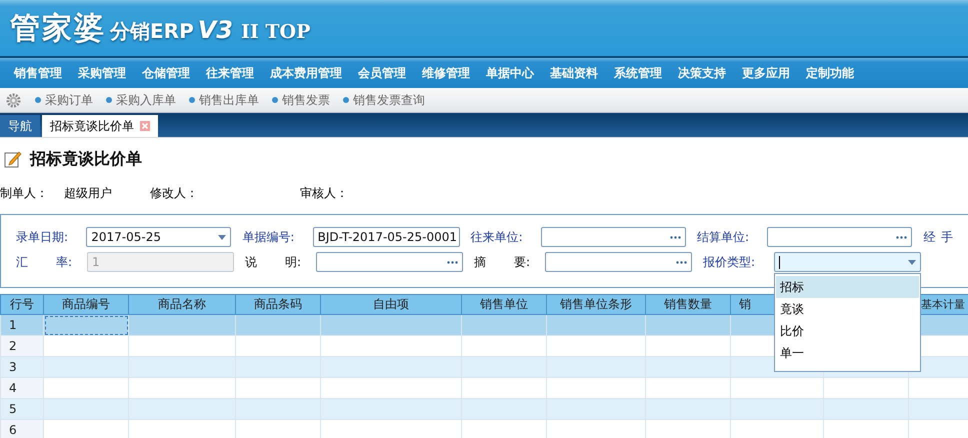 This screenshot has width=968, height=438. What do you see at coordinates (269, 237) in the screenshot?
I see `field-label: 单据编号:` at bounding box center [269, 237].